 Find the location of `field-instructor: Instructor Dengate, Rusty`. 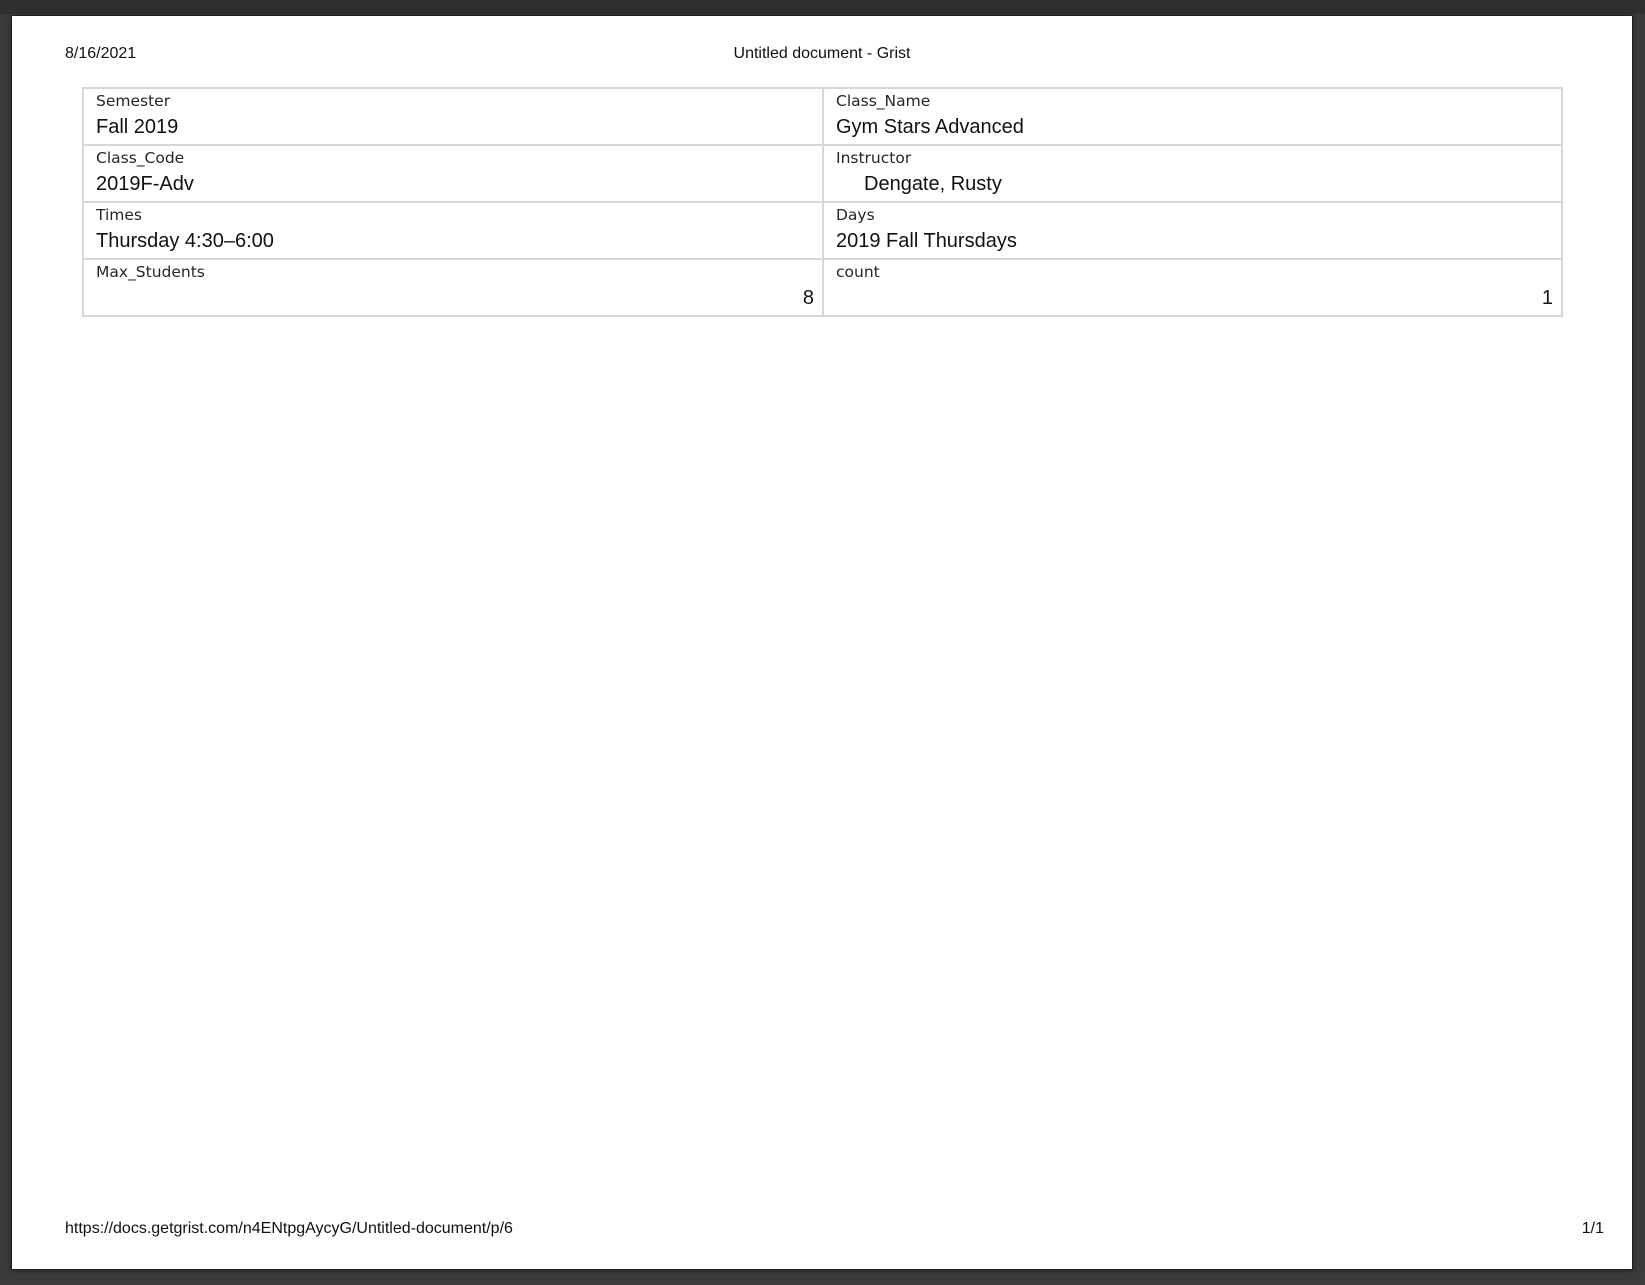

field-instructor: Instructor Dengate, Rusty is located at coordinates (1192, 173).